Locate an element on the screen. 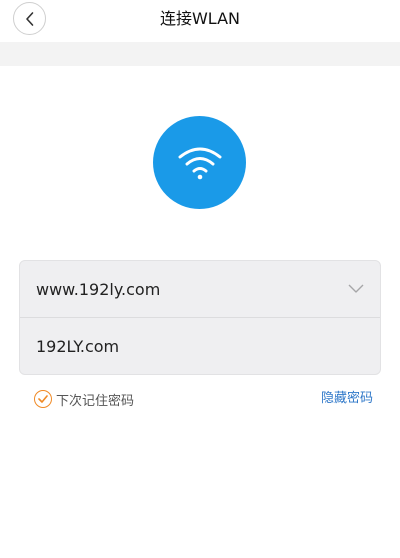 The height and width of the screenshot is (558, 400). ssid-value: www.192ly.com is located at coordinates (98, 289).